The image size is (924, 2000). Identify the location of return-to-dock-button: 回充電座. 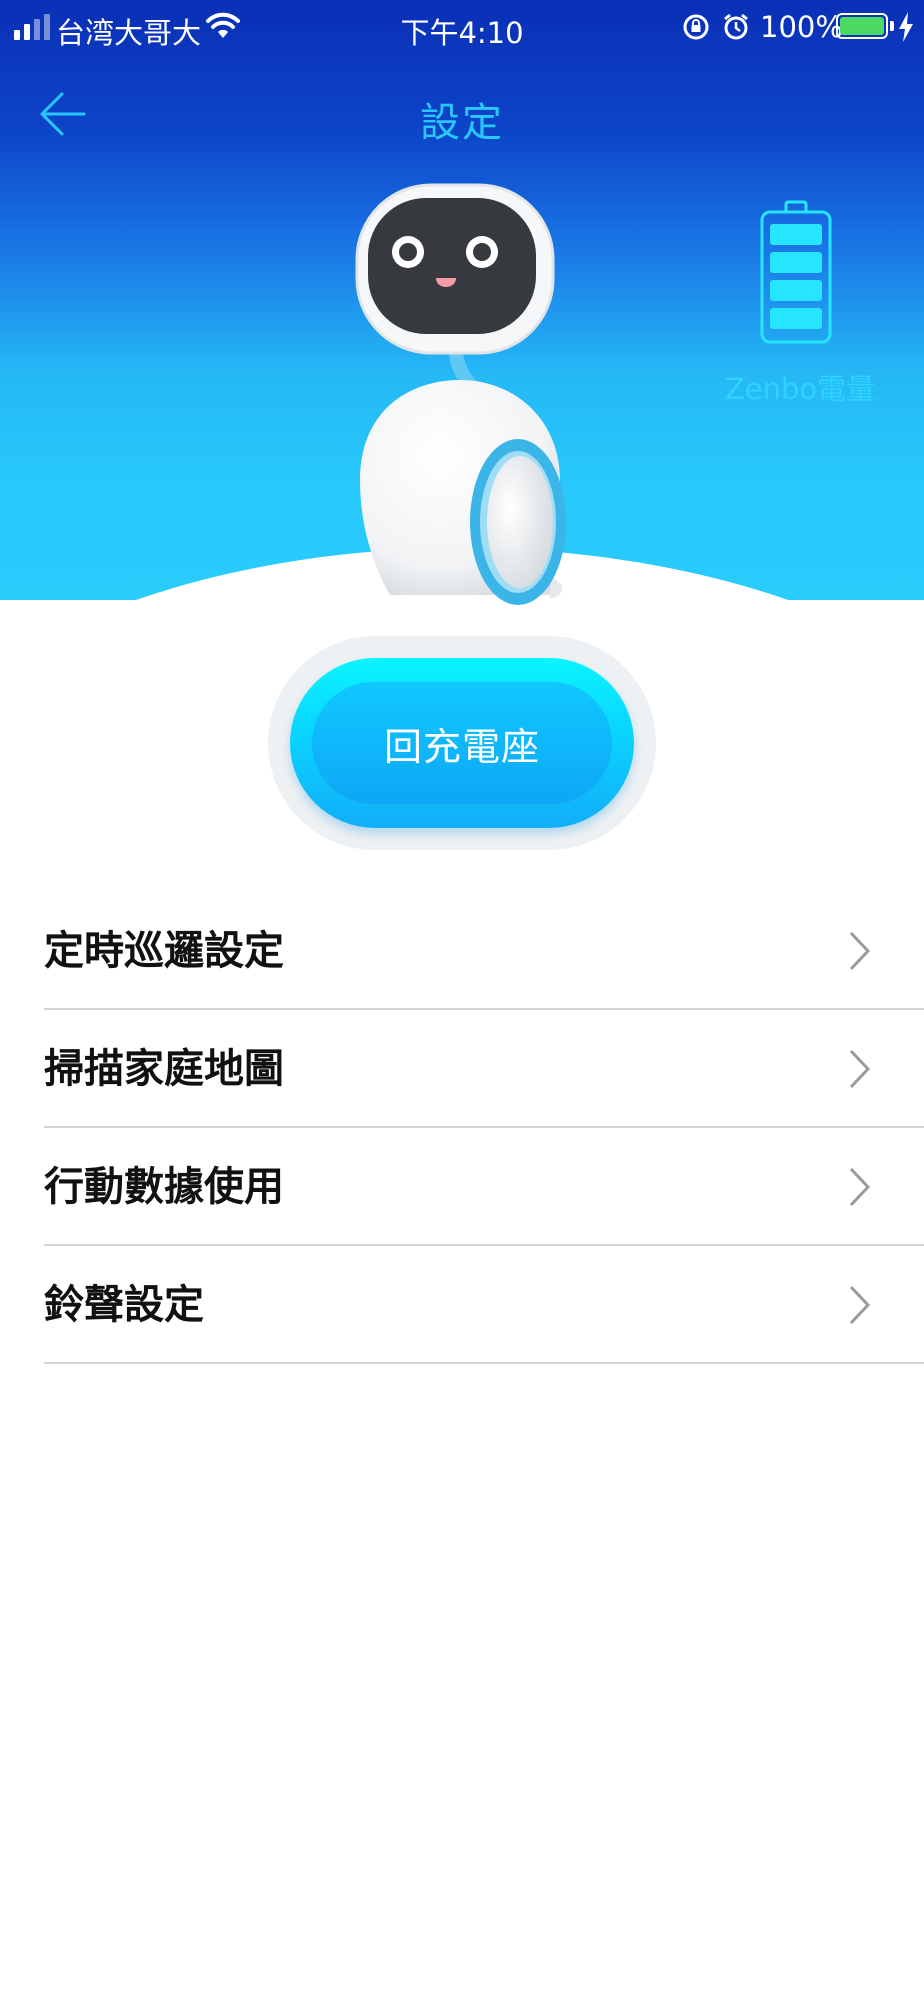
(462, 743).